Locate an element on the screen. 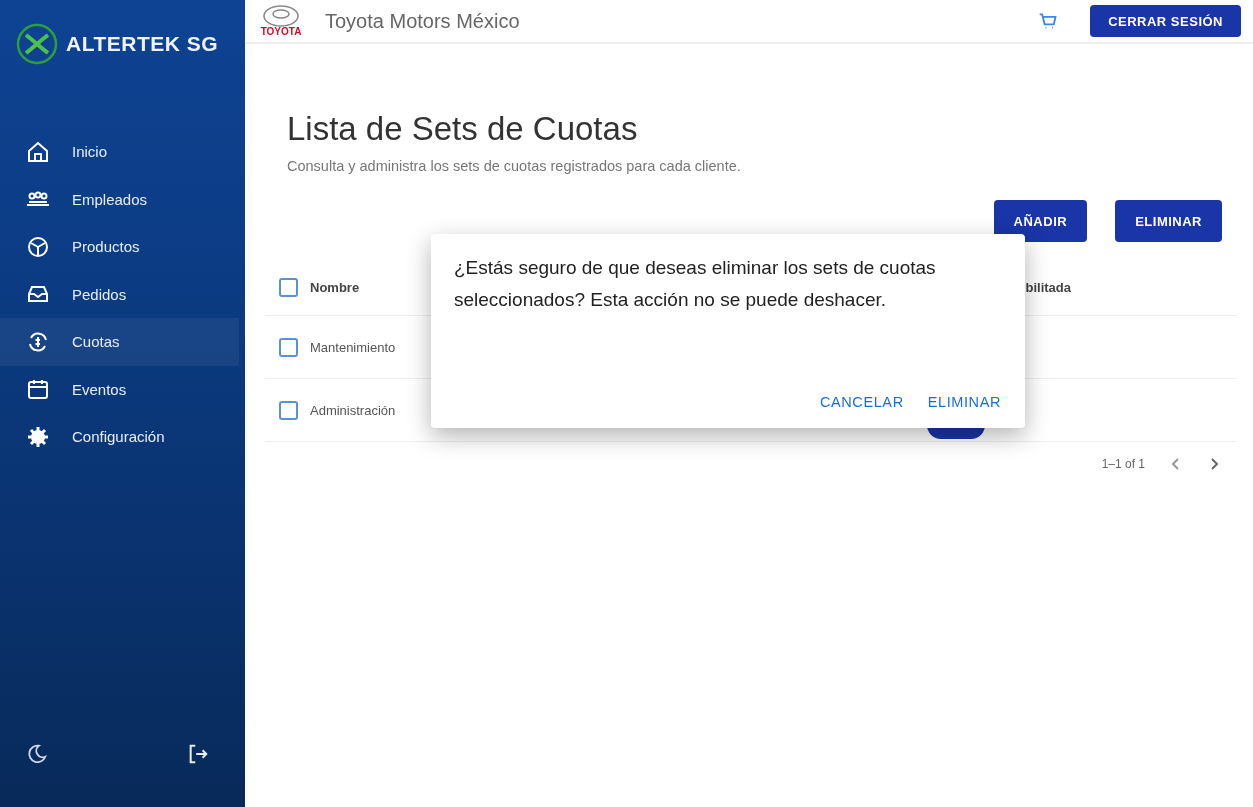  column-header: Nombre is located at coordinates (335, 287).